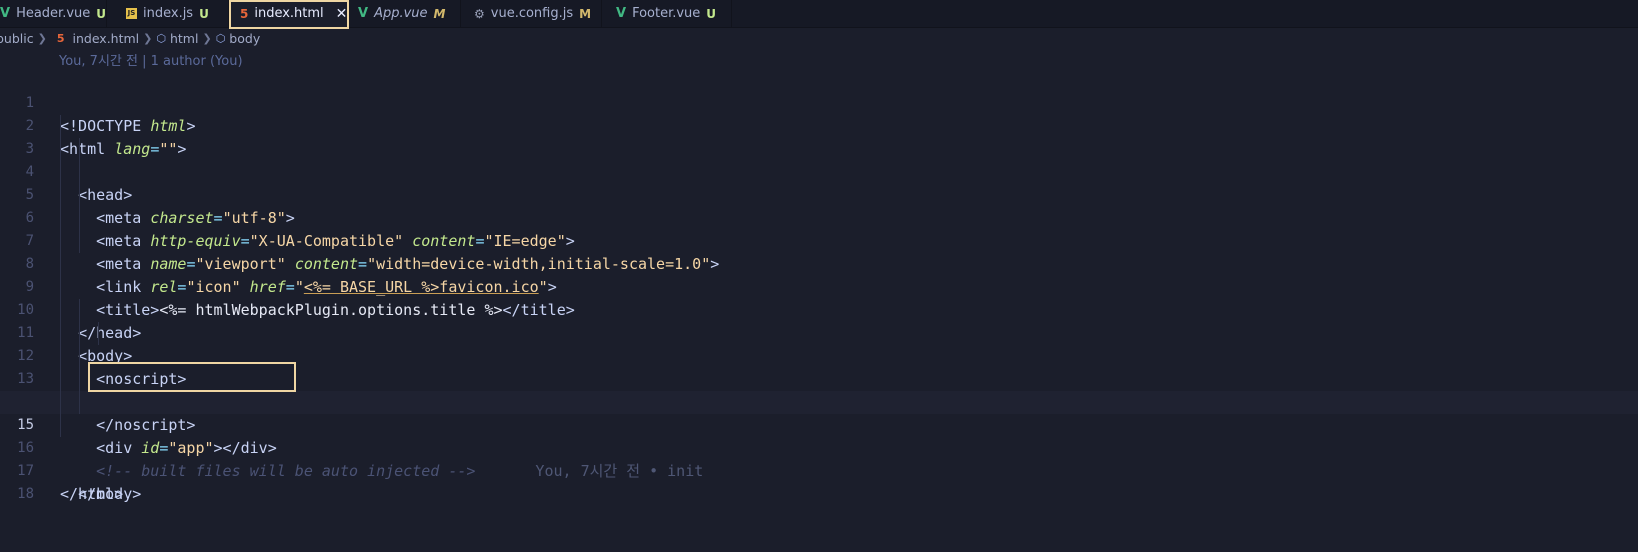 This screenshot has height=552, width=1638. I want to click on breadcrumb-element-html: html, so click(184, 38).